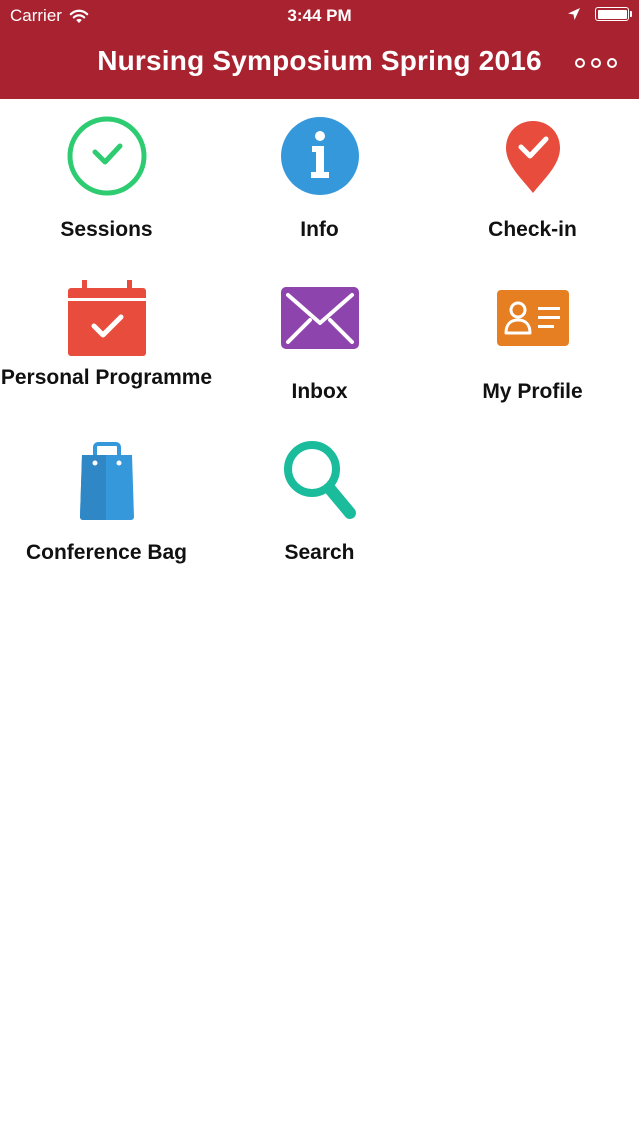 This screenshot has height=1136, width=639. I want to click on menu-item-info: Info, so click(319, 179).